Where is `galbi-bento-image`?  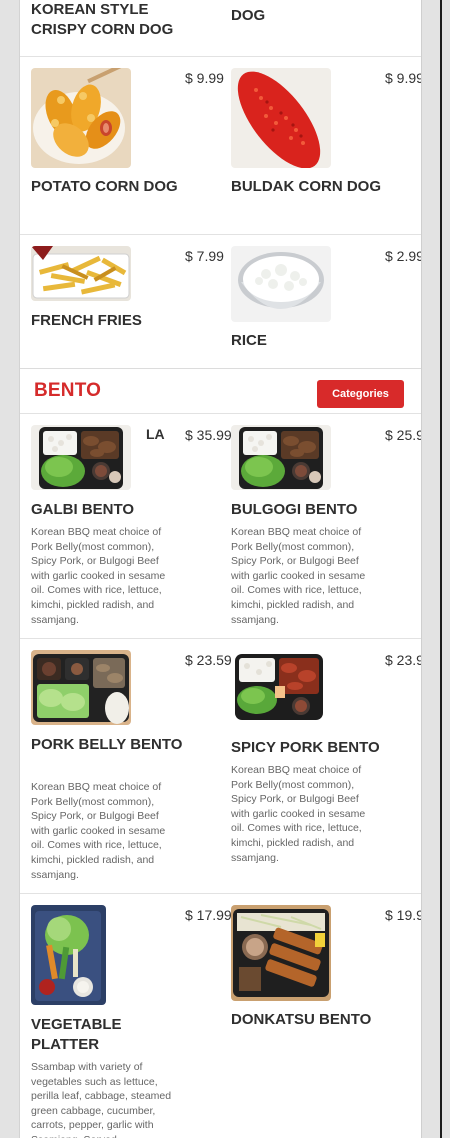 galbi-bento-image is located at coordinates (81, 457).